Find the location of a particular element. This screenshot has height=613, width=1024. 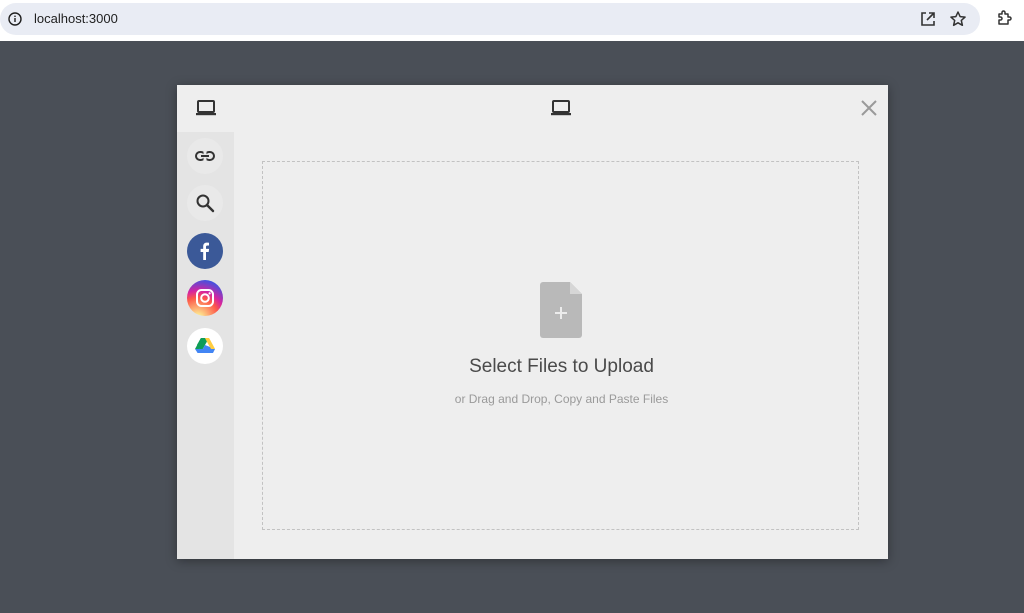

upload-title: Select Files to Upload is located at coordinates (561, 367).